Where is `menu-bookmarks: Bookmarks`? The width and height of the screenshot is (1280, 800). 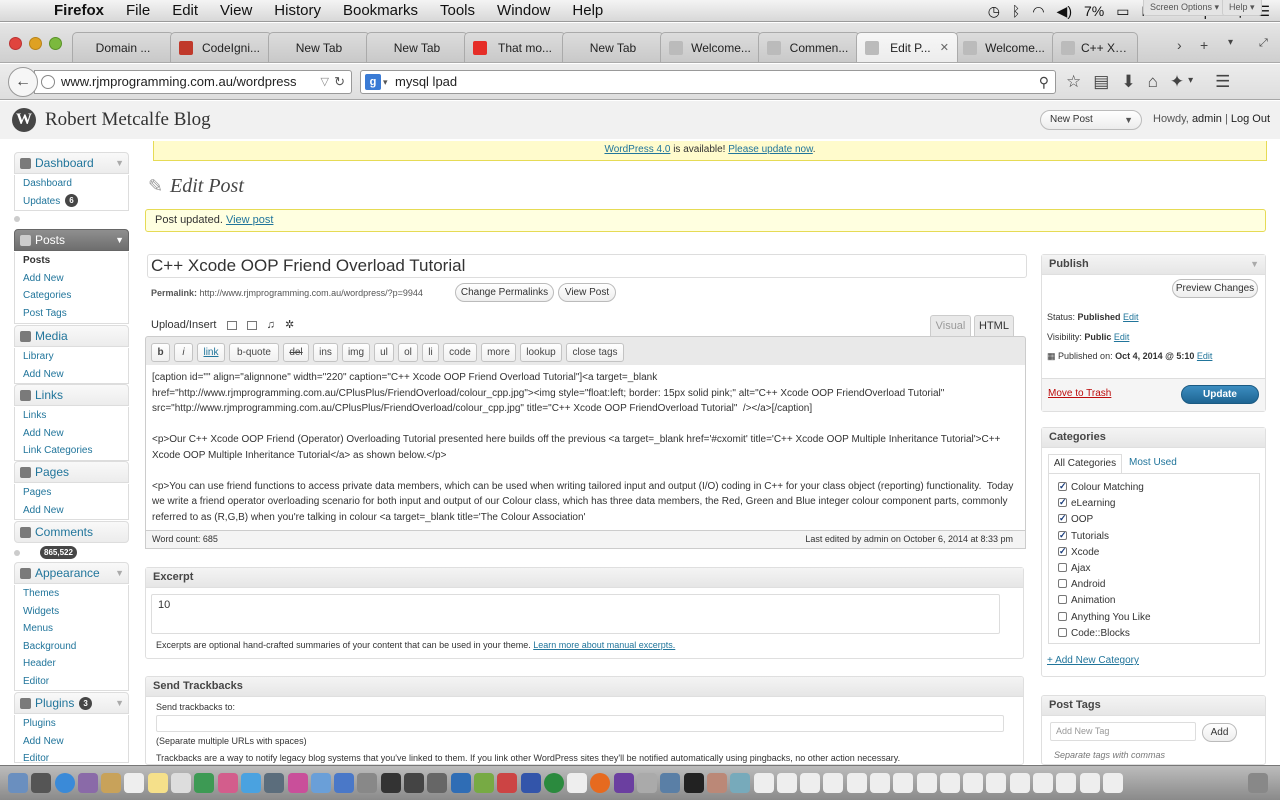 menu-bookmarks: Bookmarks is located at coordinates (380, 10).